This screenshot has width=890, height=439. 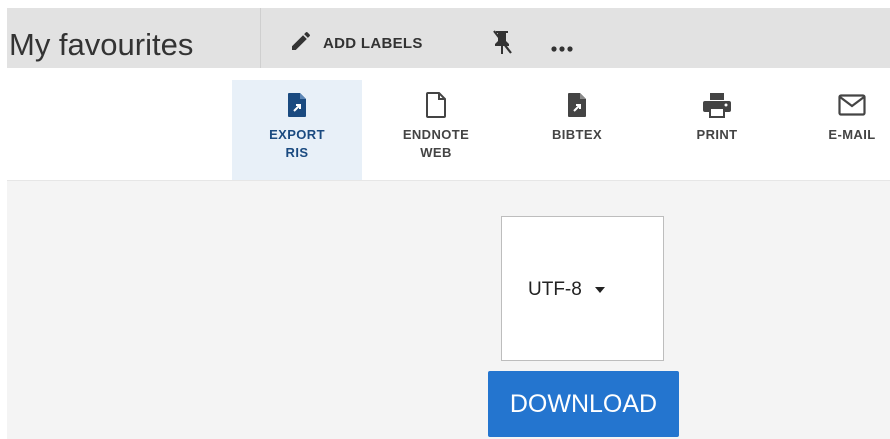 What do you see at coordinates (301, 43) in the screenshot?
I see `pencil-icon` at bounding box center [301, 43].